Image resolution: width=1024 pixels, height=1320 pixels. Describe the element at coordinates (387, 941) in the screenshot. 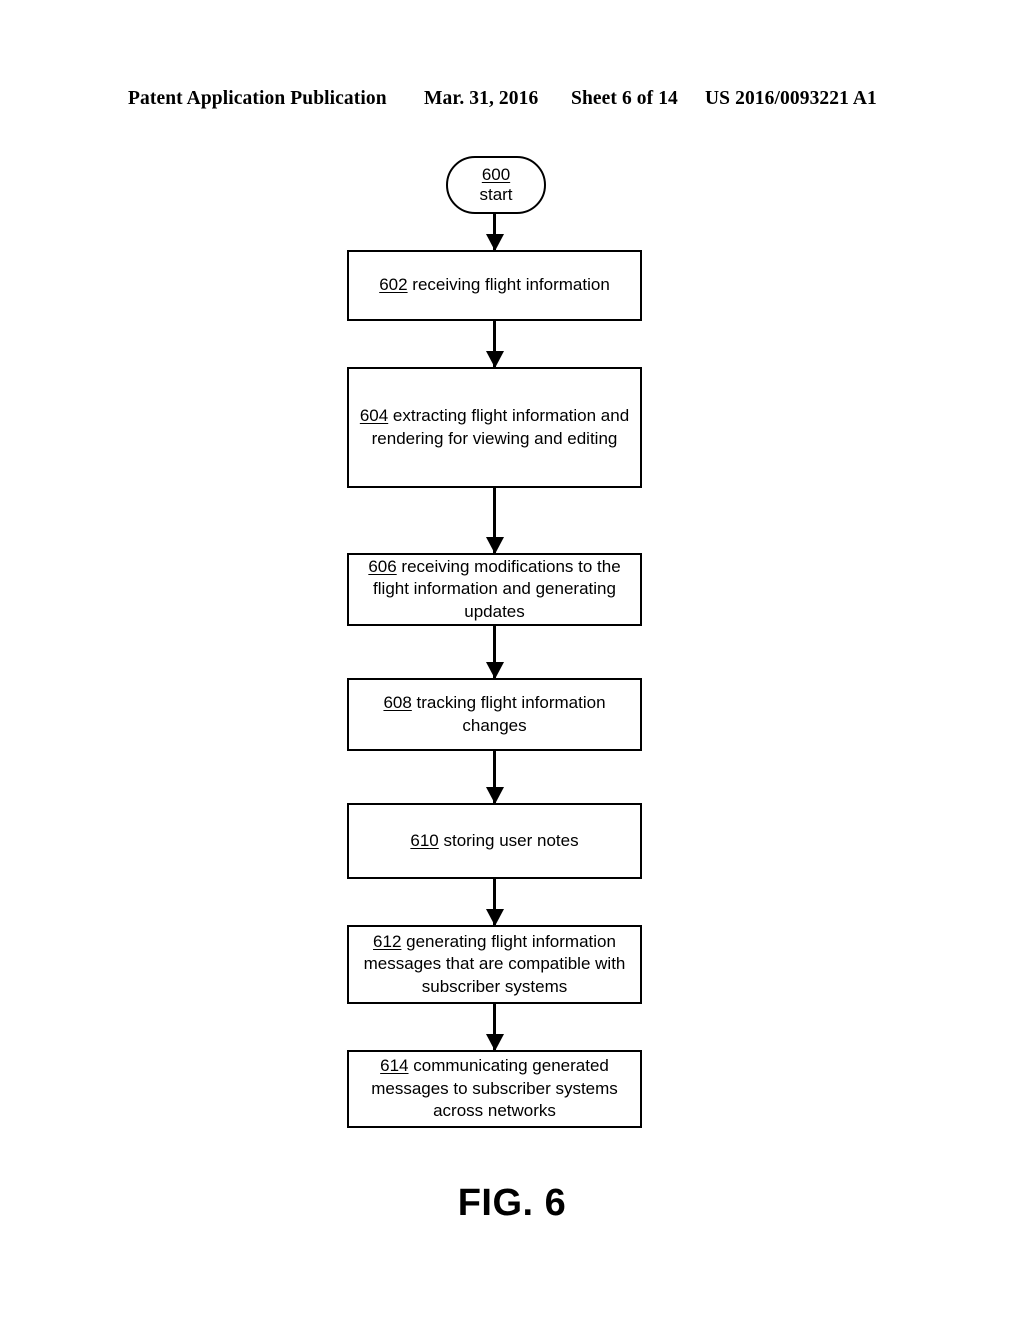

I see `flow-node-612-ref: 612` at that location.